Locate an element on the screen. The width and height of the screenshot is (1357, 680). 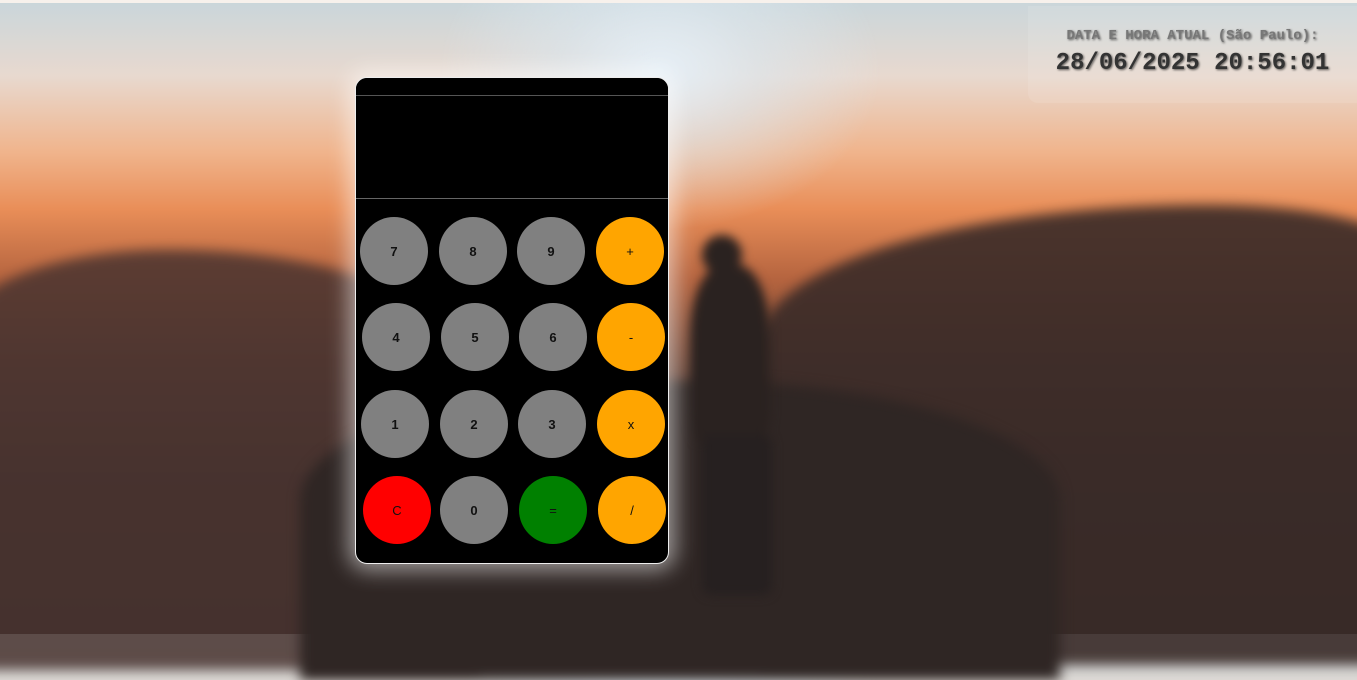
key-8: 8 is located at coordinates (473, 251).